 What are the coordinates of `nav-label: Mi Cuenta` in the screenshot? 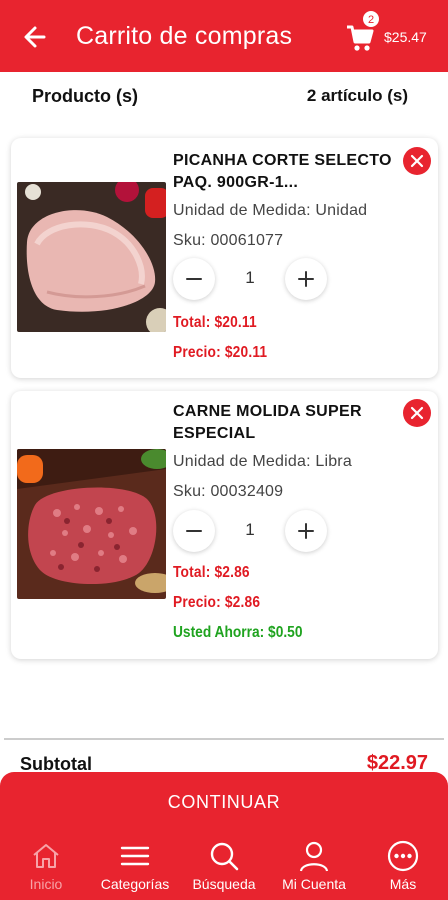 It's located at (314, 884).